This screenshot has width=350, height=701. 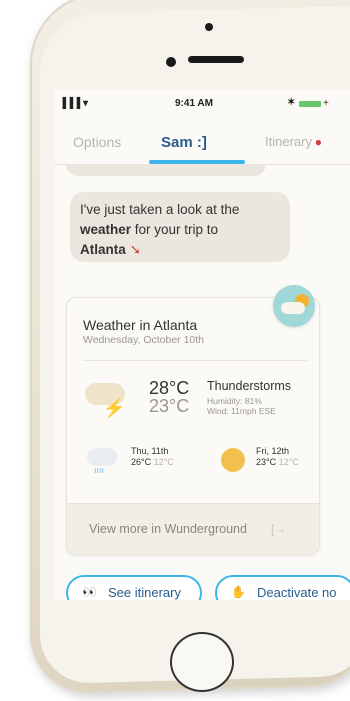 I want to click on lightning-bolt-icon: ⚡, so click(x=114, y=408).